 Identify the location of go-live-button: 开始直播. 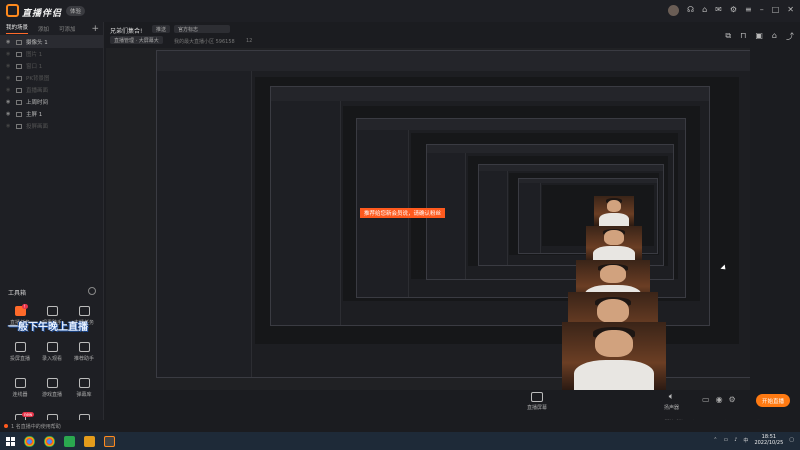
(773, 400).